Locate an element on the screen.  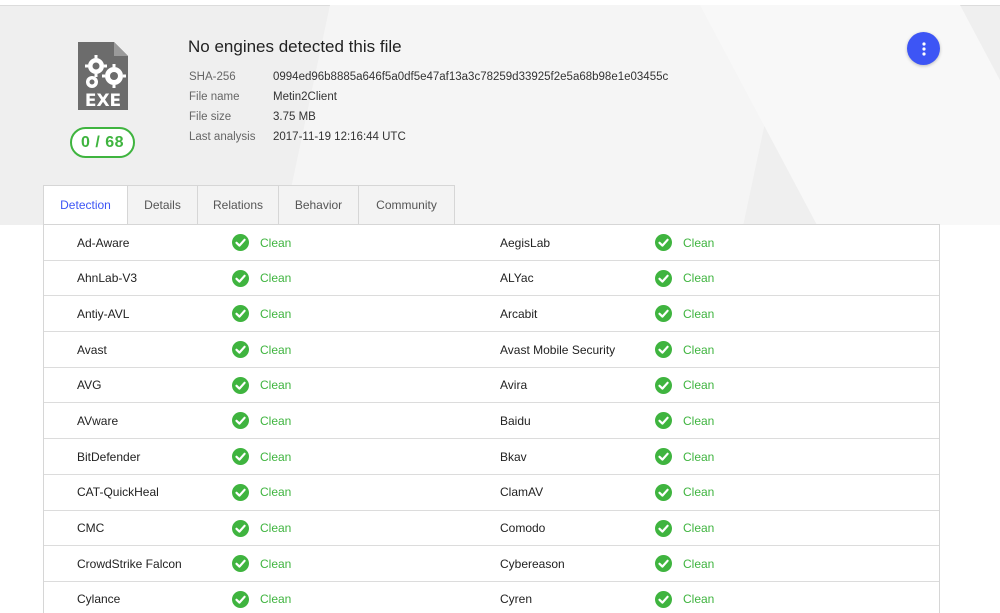
meta-row-file-name: File name Metin2Client is located at coordinates (428, 97).